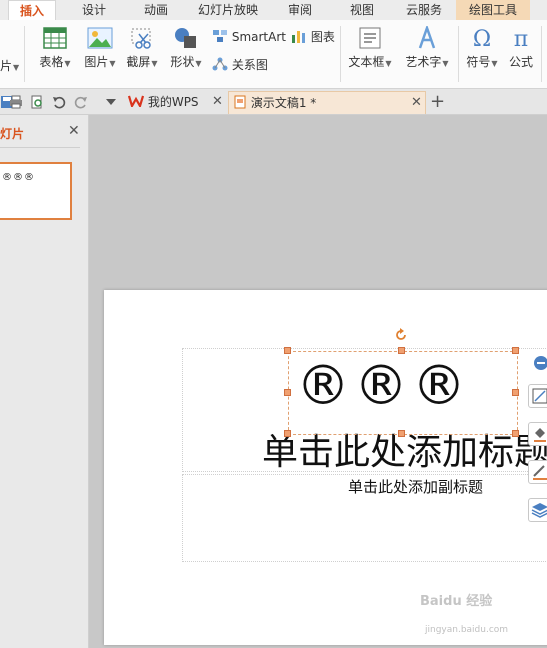  I want to click on paint-bucket-icon, so click(540, 435).